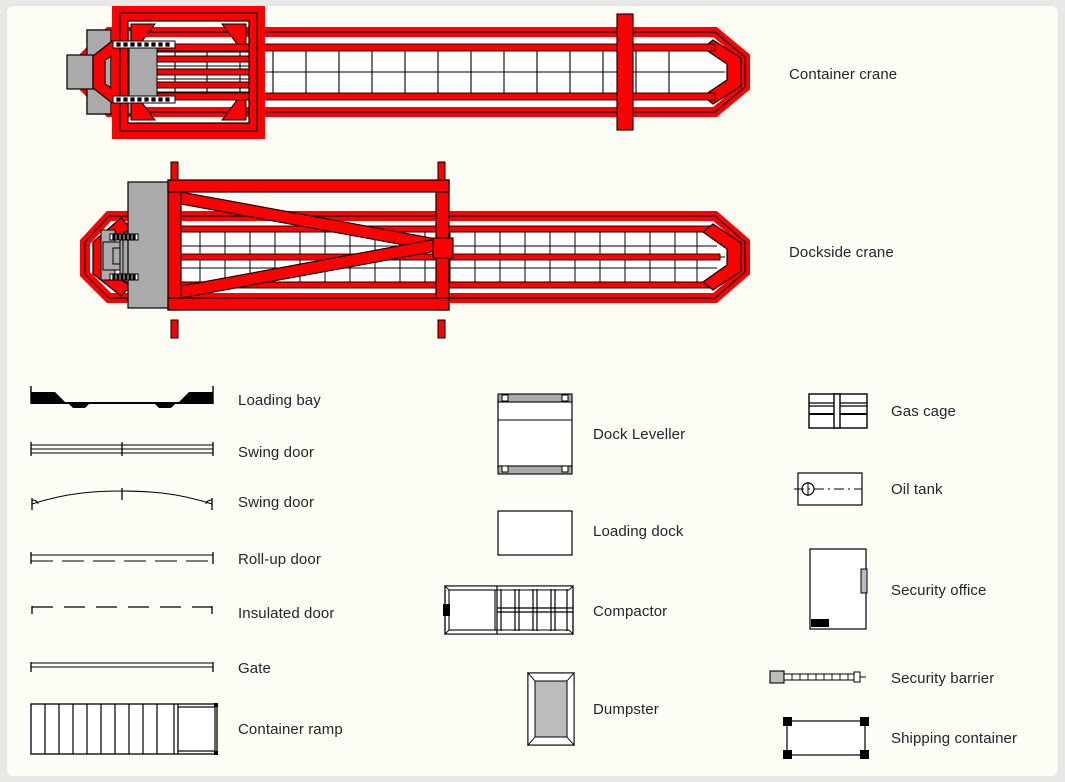 The height and width of the screenshot is (782, 1065). I want to click on compactor-label: Compactor, so click(630, 611).